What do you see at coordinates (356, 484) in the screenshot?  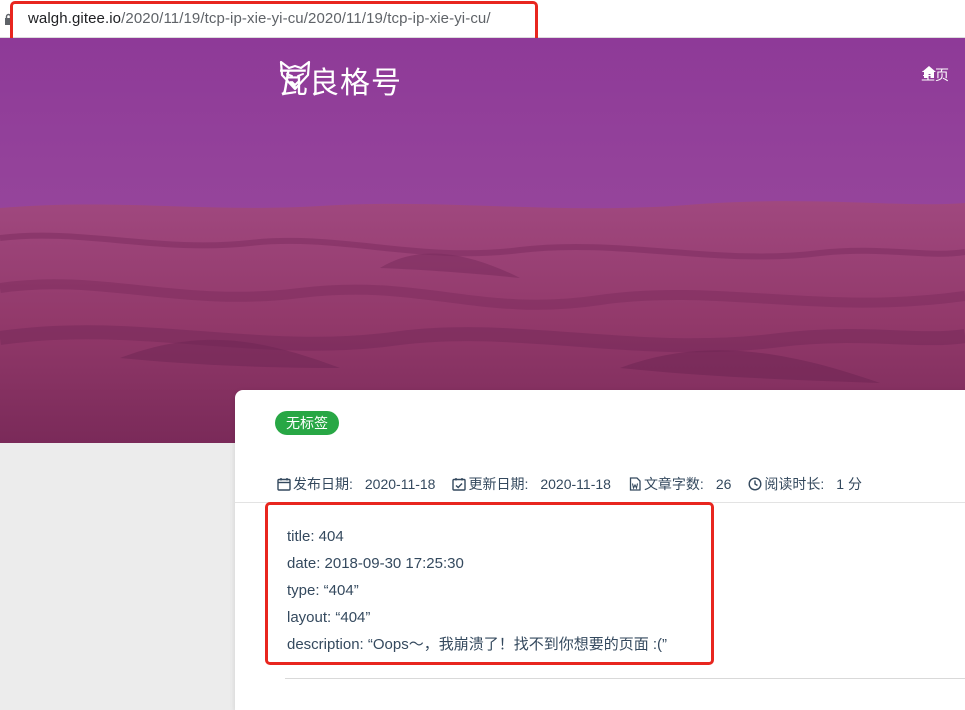 I see `meta-publish-date: 发布日期: 2020-11-18` at bounding box center [356, 484].